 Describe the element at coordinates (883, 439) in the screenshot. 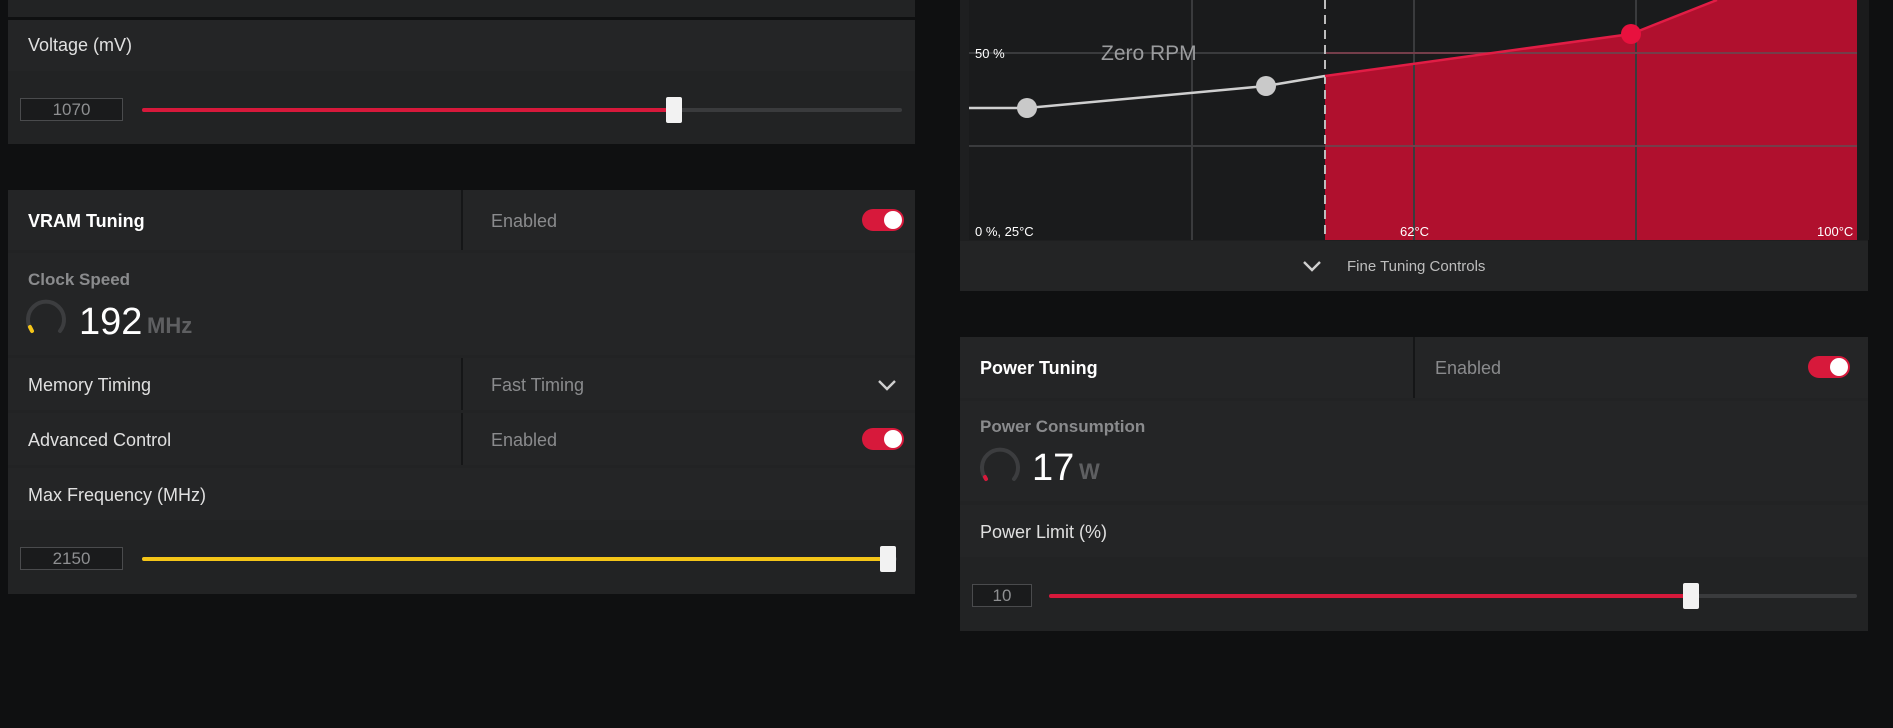

I see `advanced-control-toggle` at that location.